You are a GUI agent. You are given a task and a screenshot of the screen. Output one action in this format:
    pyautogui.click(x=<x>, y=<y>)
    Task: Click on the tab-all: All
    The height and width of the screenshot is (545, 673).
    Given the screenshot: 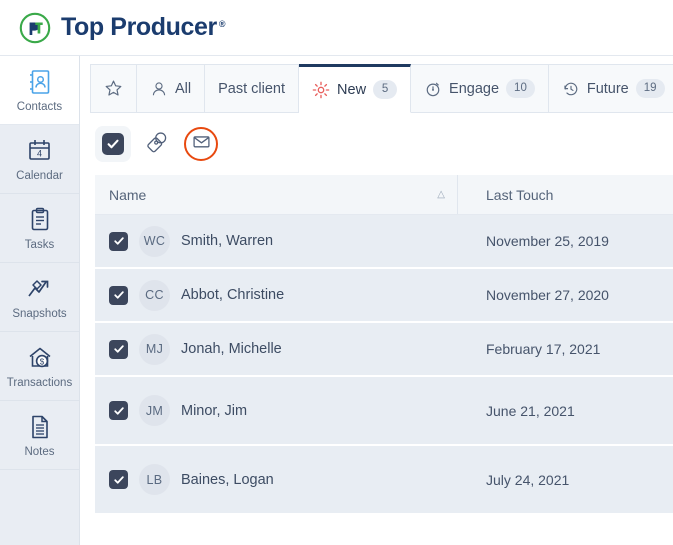 What is the action you would take?
    pyautogui.click(x=171, y=88)
    